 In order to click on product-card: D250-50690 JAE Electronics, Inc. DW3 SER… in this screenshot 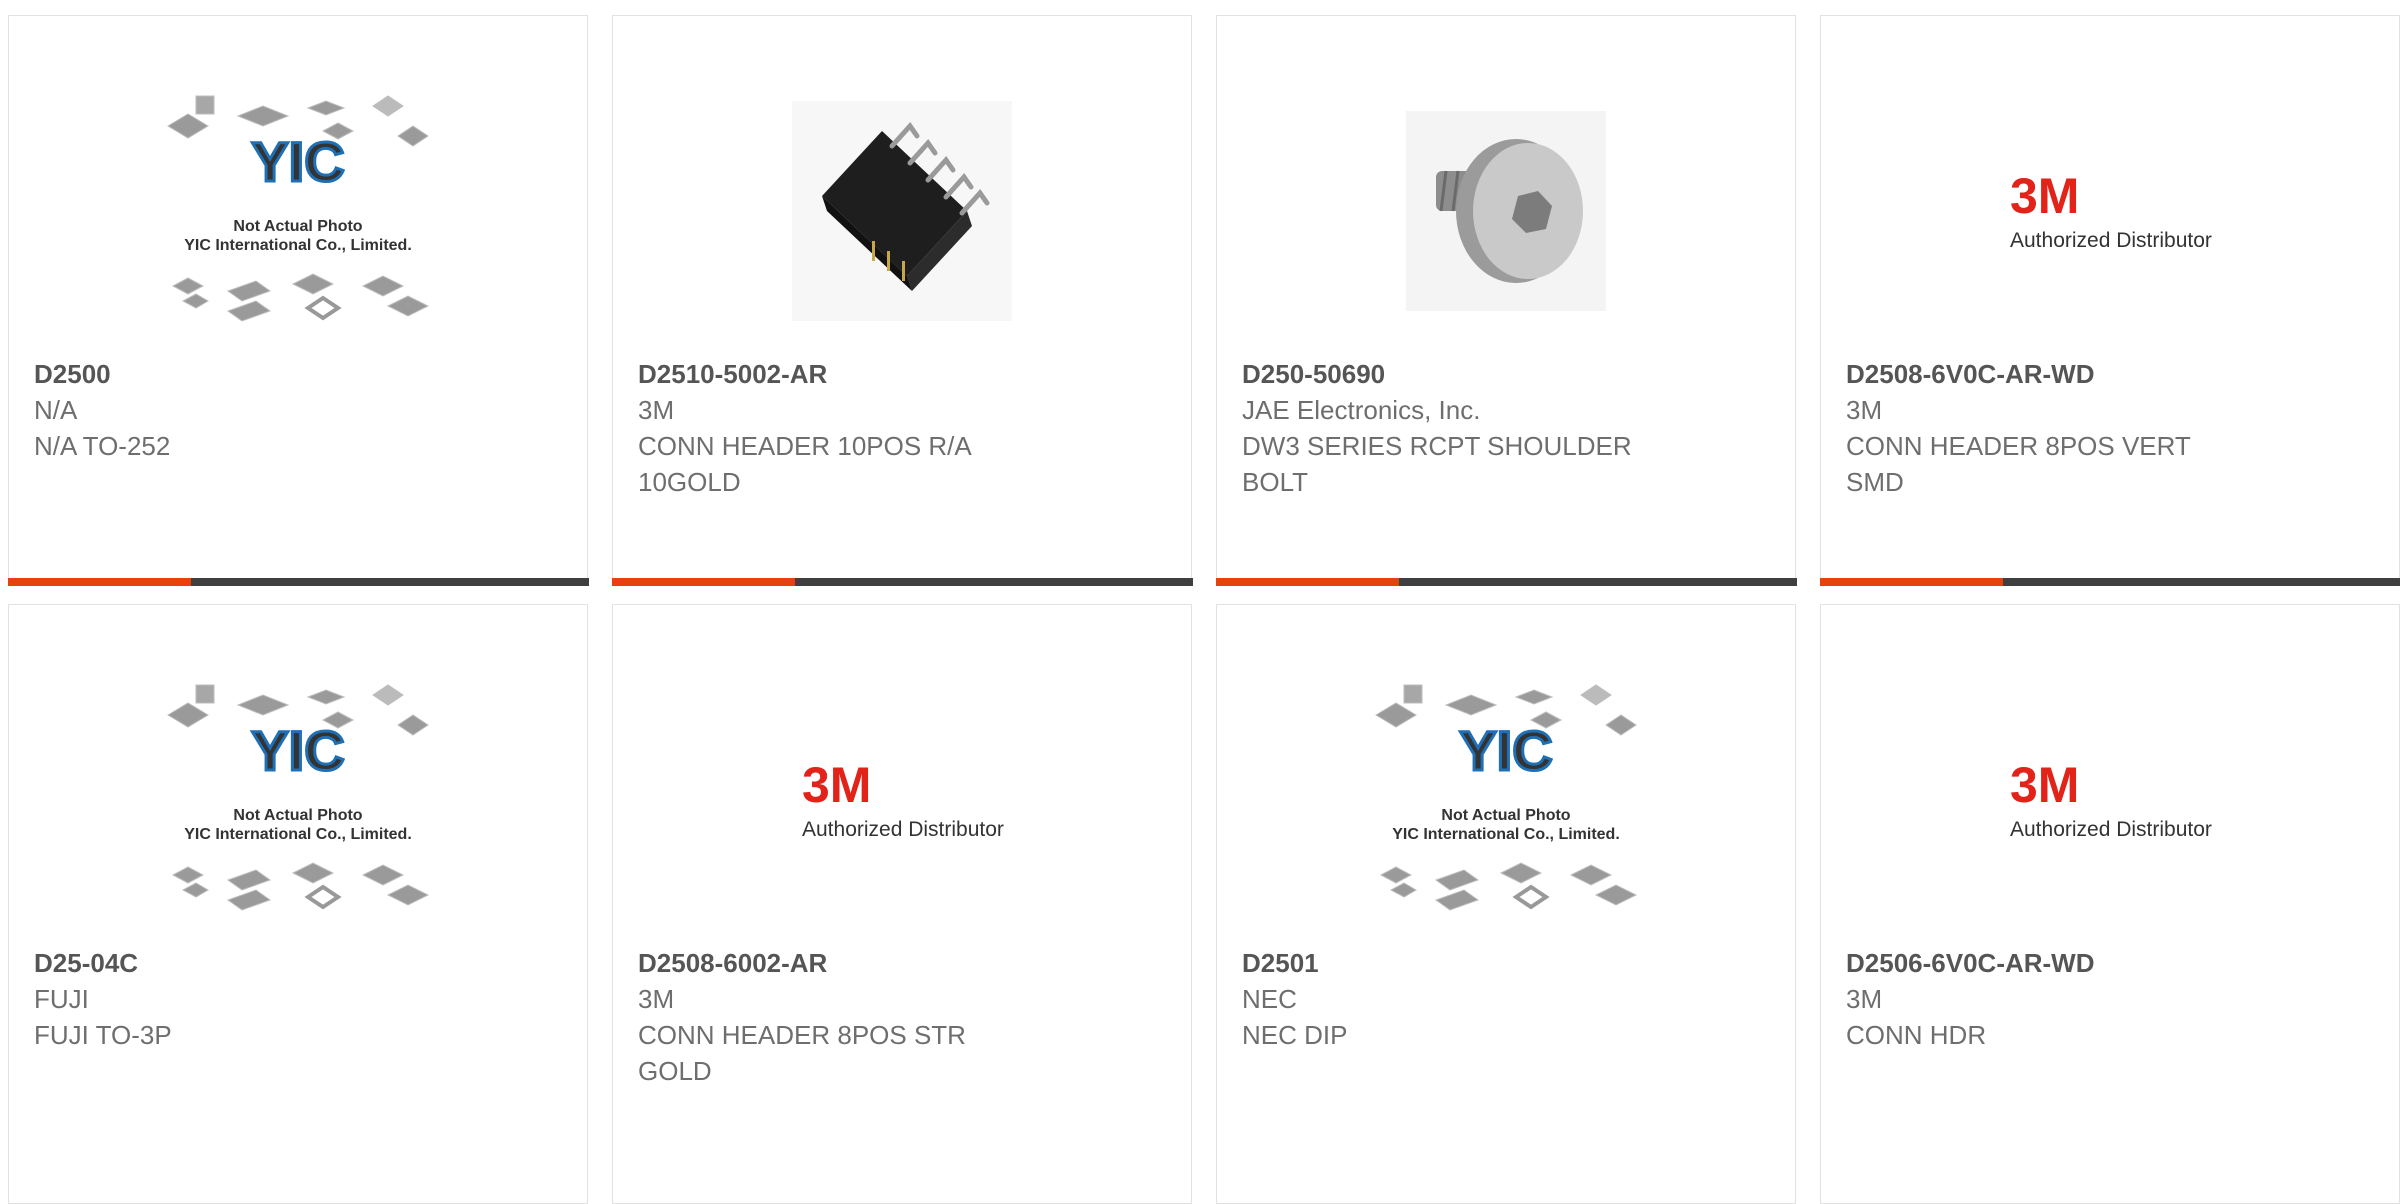, I will do `click(1506, 300)`.